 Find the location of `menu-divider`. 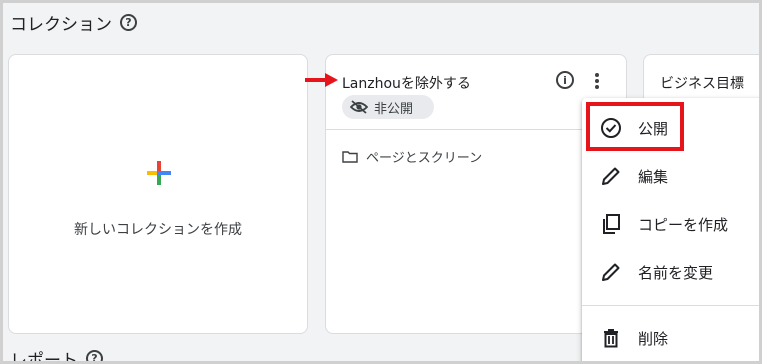

menu-divider is located at coordinates (672, 305).